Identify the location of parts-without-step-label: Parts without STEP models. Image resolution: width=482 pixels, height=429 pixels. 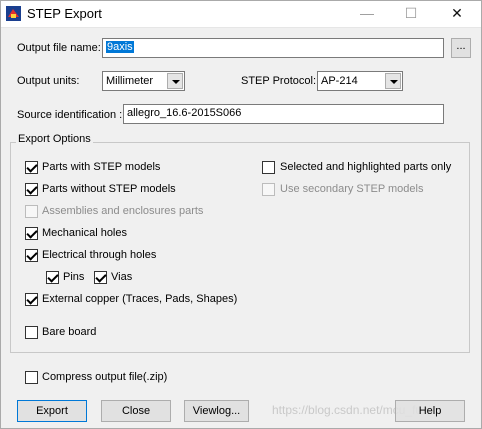
(109, 189).